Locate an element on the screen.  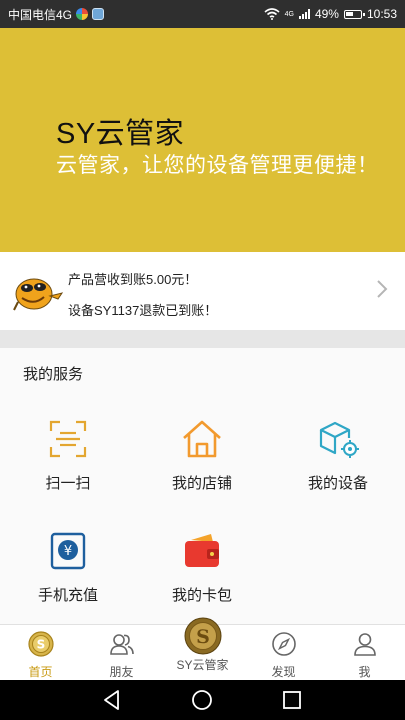
service-recharge: ¥ 手机充值 is located at coordinates (68, 567).